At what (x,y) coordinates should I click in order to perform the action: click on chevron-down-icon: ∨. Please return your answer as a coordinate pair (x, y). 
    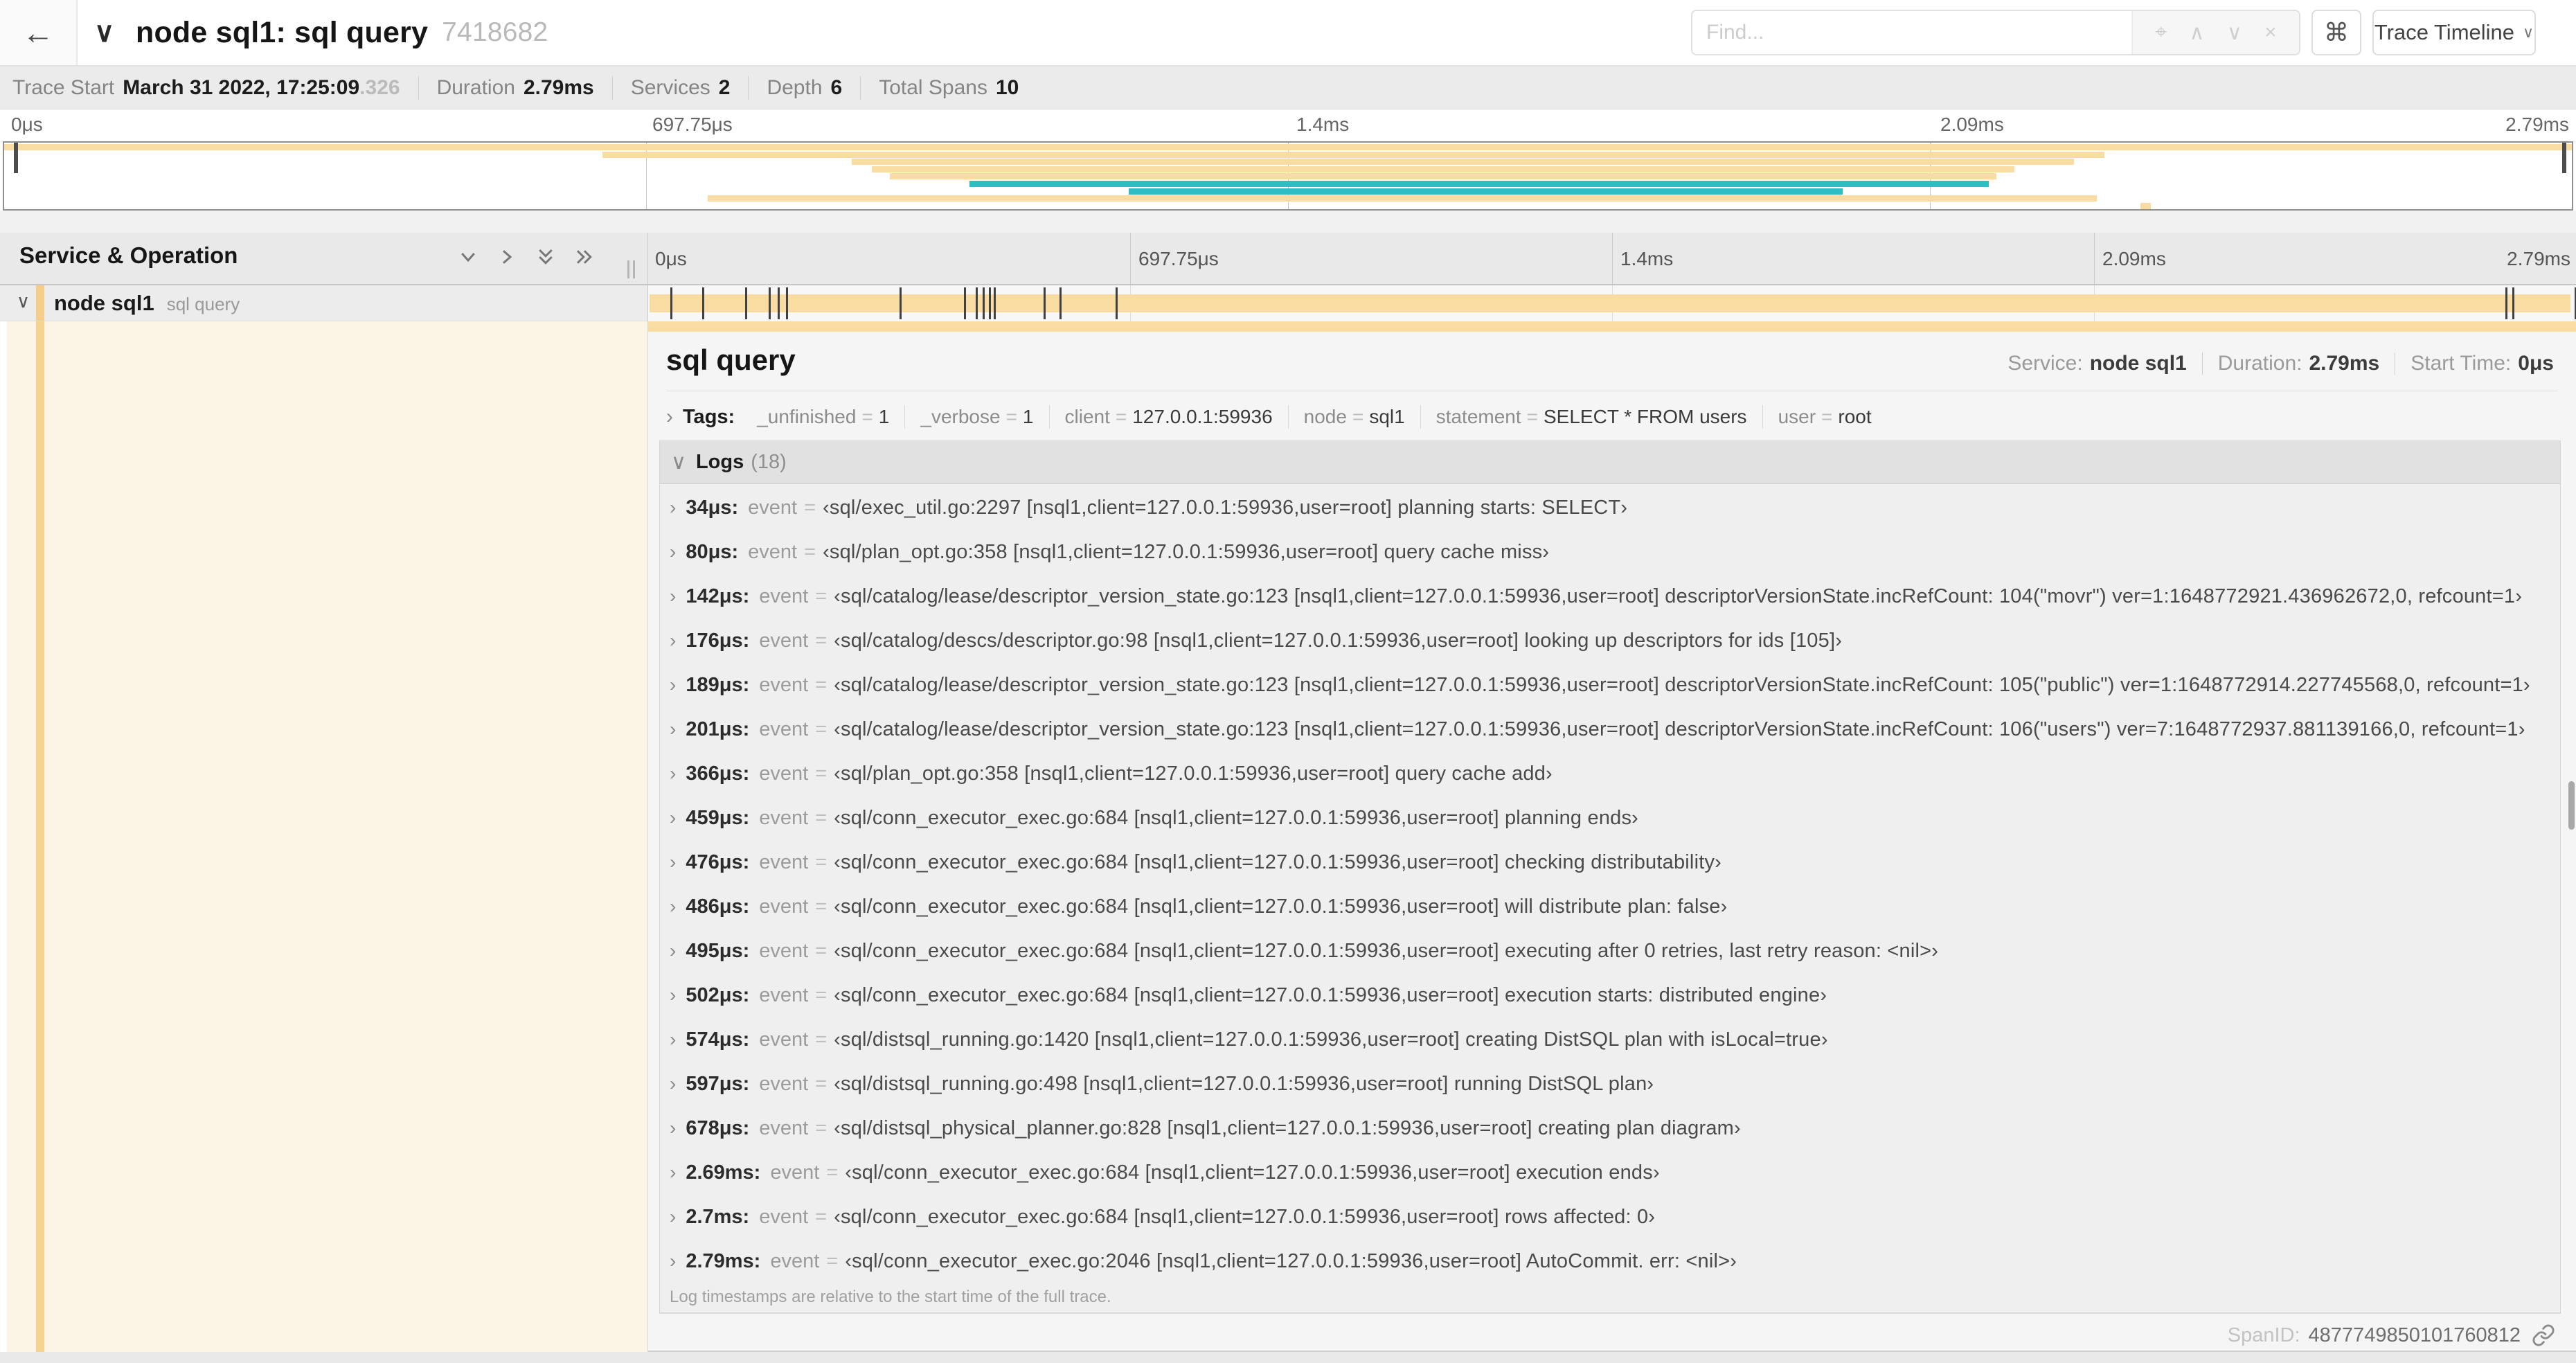
    Looking at the image, I should click on (2234, 33).